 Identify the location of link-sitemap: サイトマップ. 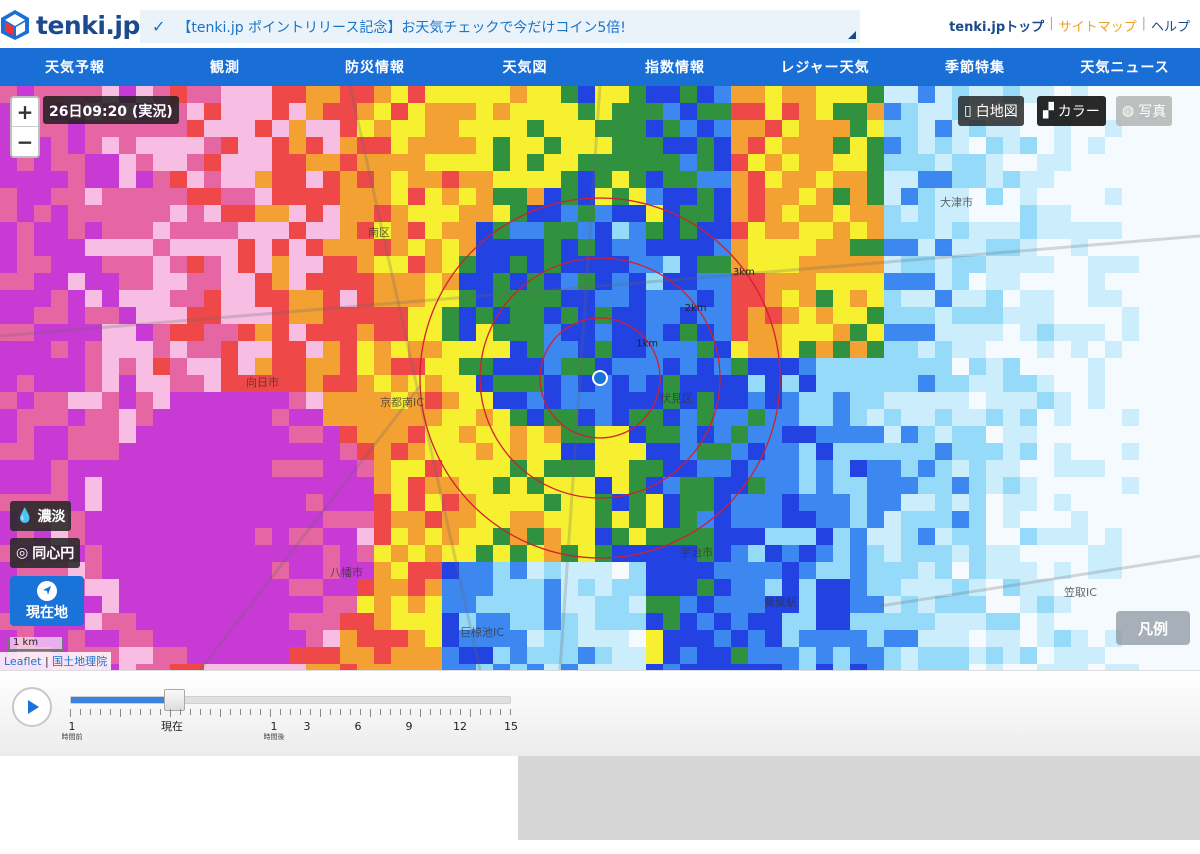
(1098, 25).